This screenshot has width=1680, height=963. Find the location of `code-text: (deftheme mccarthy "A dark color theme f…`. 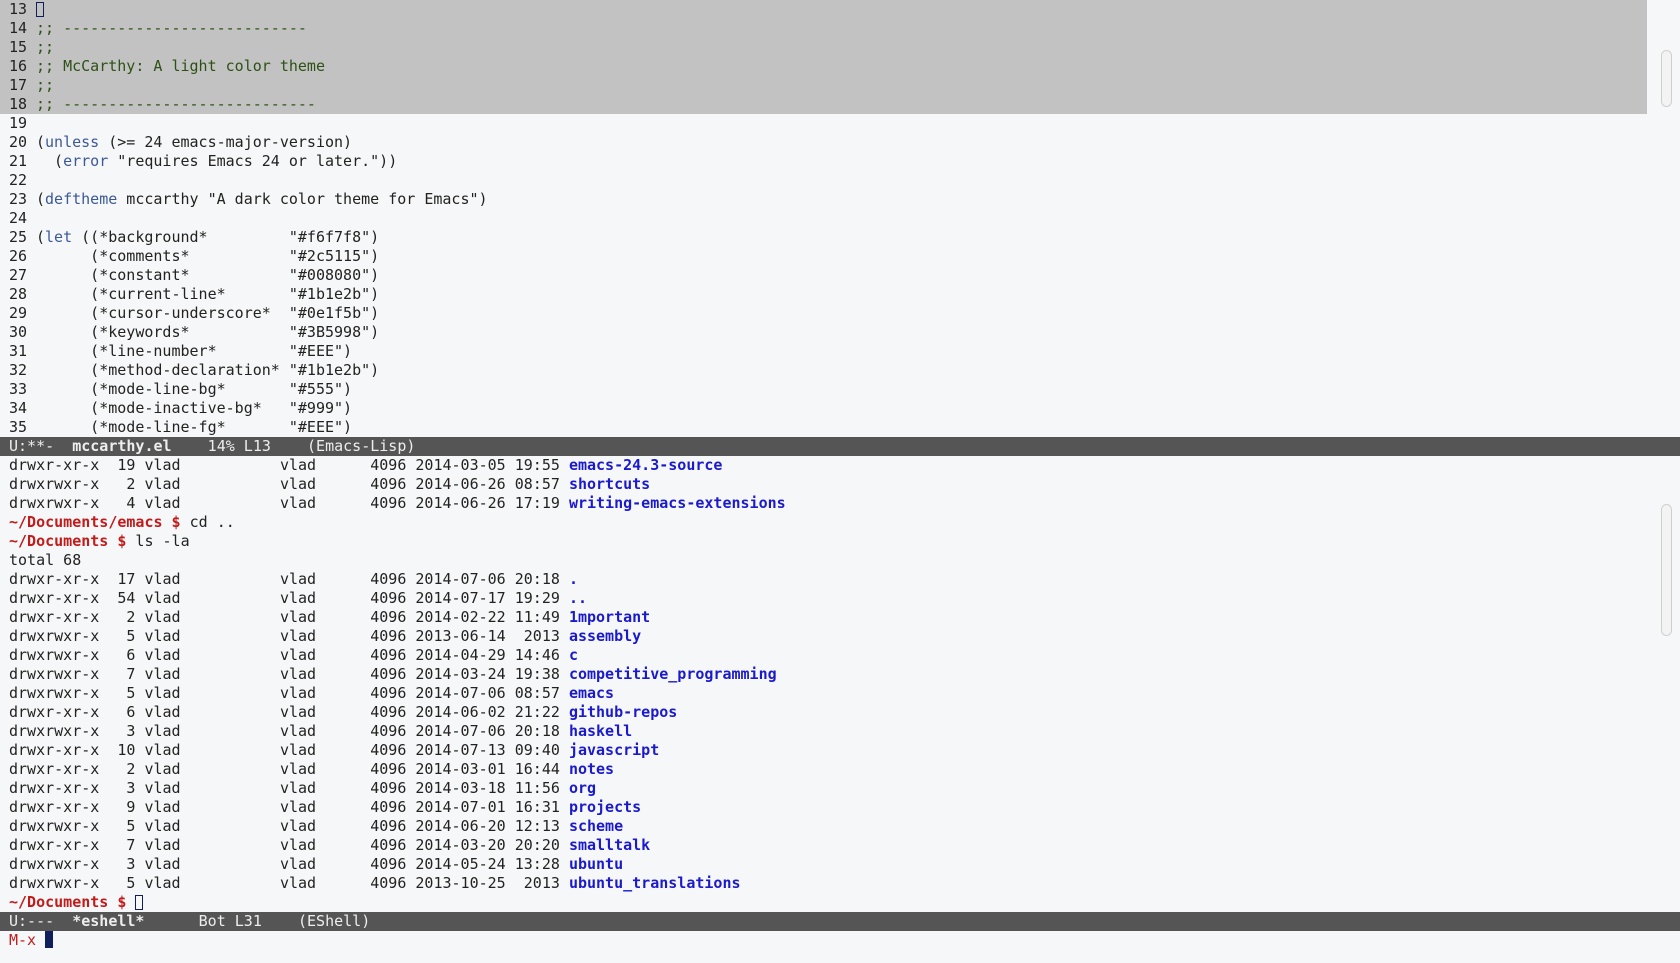

code-text: (deftheme mccarthy "A dark color theme f… is located at coordinates (262, 199).